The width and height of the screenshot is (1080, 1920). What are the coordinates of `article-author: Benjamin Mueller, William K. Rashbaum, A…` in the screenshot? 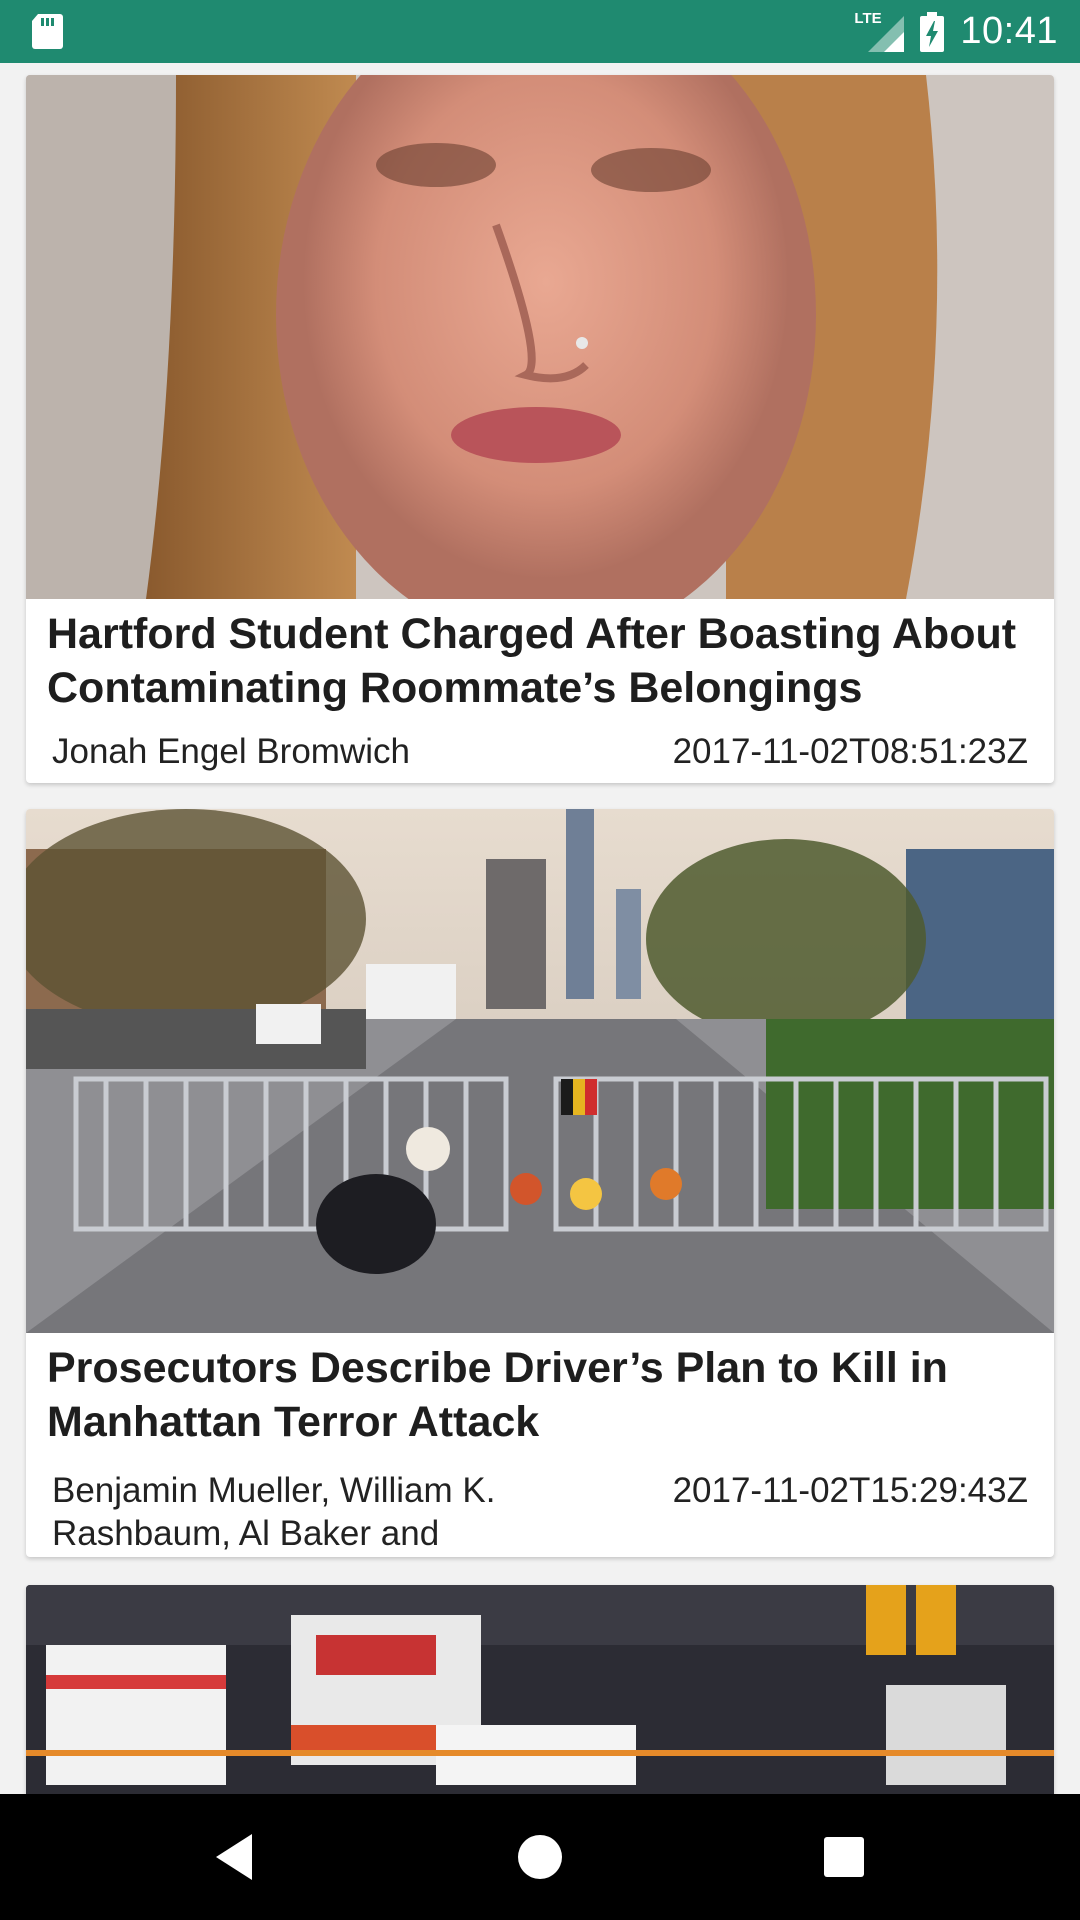 It's located at (274, 1512).